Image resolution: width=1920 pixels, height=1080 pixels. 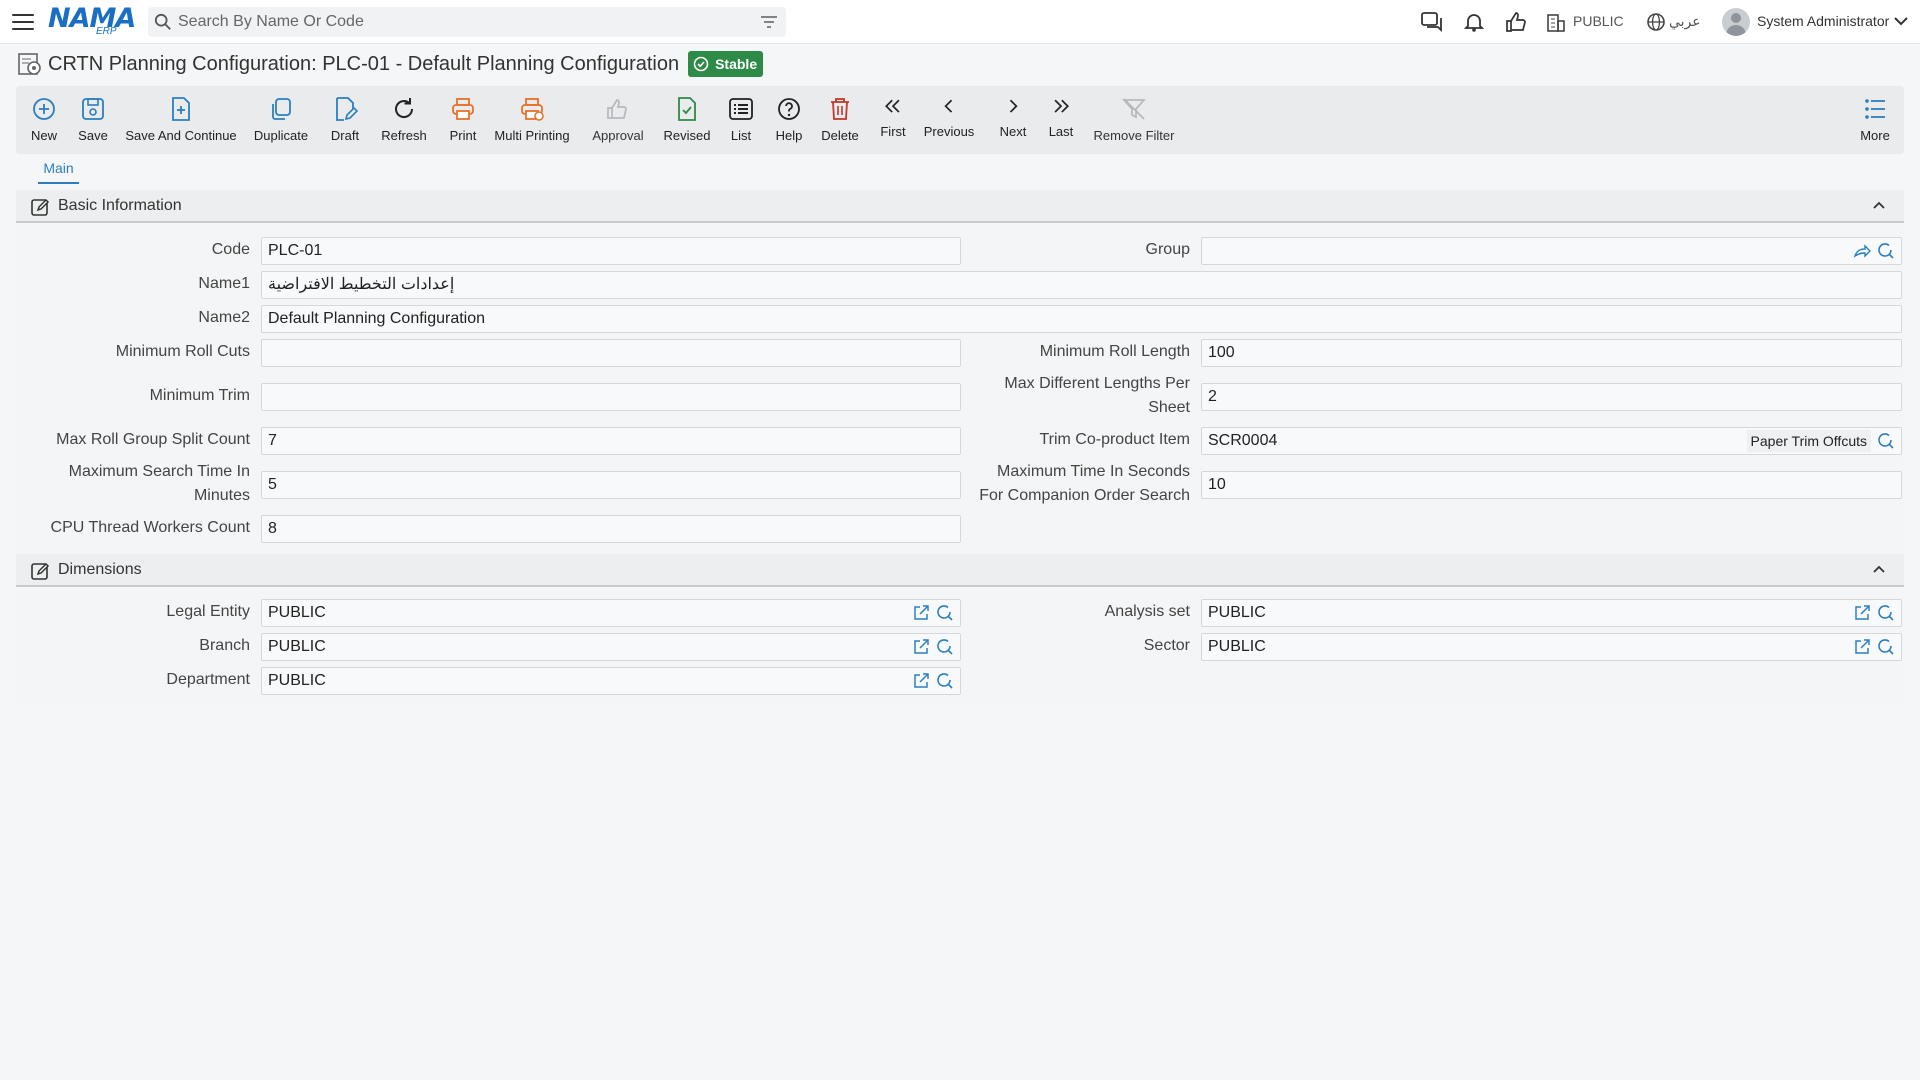 What do you see at coordinates (840, 109) in the screenshot?
I see `trash-icon` at bounding box center [840, 109].